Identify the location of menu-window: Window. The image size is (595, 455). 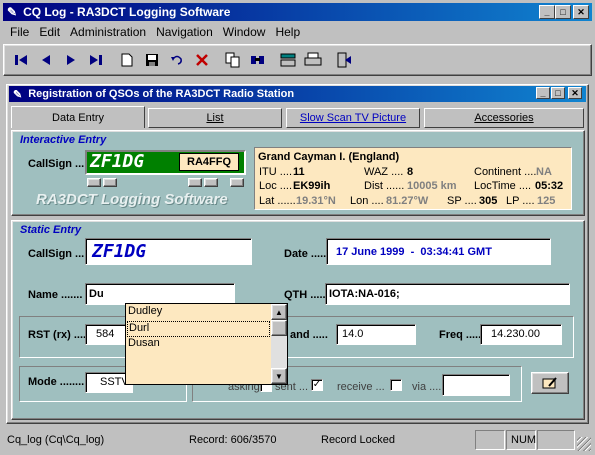
(244, 33).